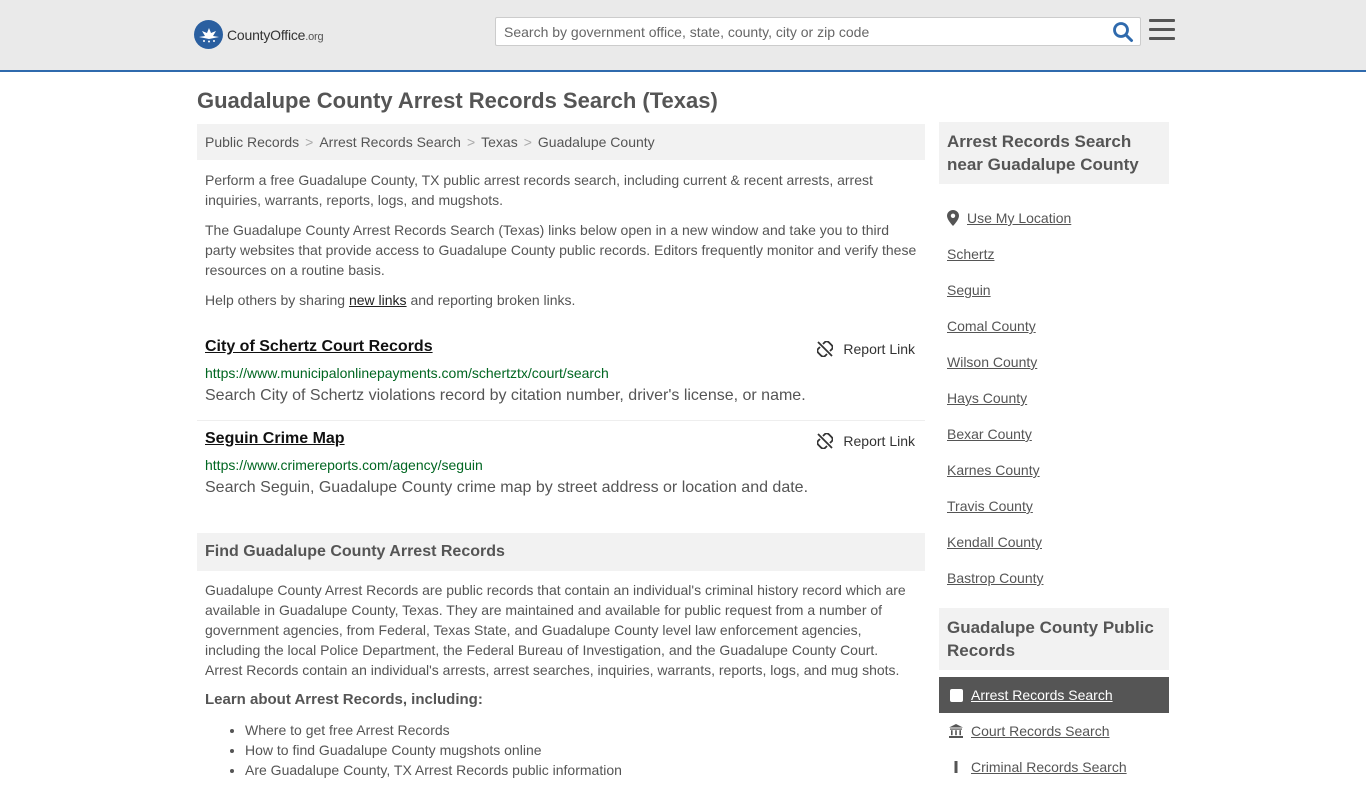 The height and width of the screenshot is (785, 1366). What do you see at coordinates (1054, 254) in the screenshot?
I see `sidebar-item-schertz: Schertz` at bounding box center [1054, 254].